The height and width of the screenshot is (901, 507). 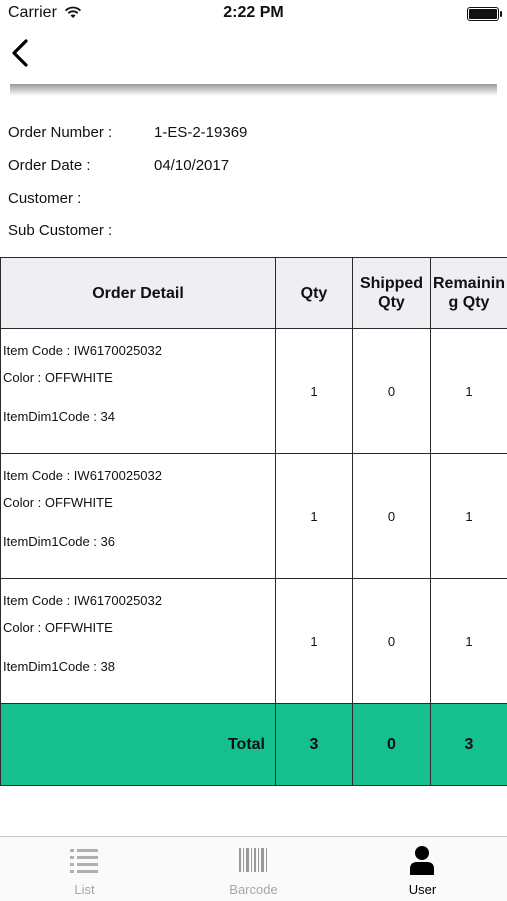 What do you see at coordinates (138, 551) in the screenshot?
I see `item-dim-code: ItemDim1Code : 36` at bounding box center [138, 551].